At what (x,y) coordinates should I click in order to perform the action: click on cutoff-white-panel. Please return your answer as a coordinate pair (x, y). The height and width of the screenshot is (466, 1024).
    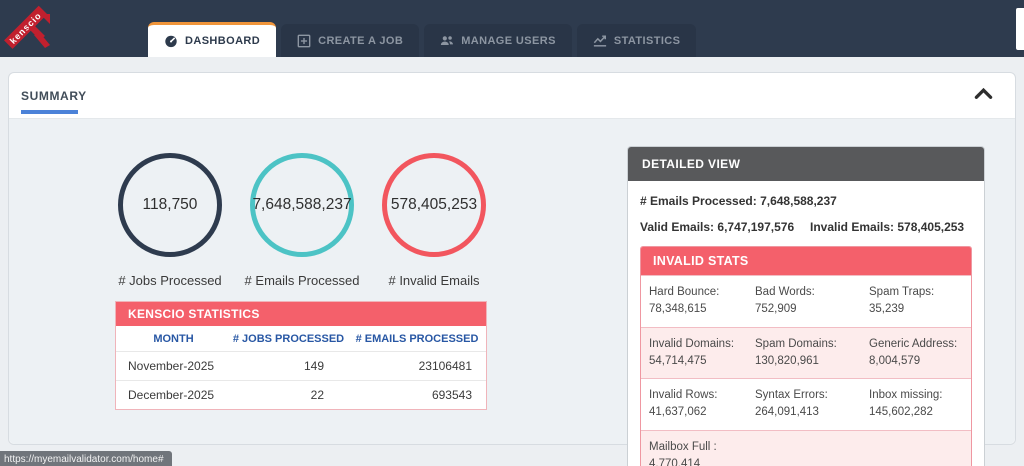
    Looking at the image, I should click on (1020, 29).